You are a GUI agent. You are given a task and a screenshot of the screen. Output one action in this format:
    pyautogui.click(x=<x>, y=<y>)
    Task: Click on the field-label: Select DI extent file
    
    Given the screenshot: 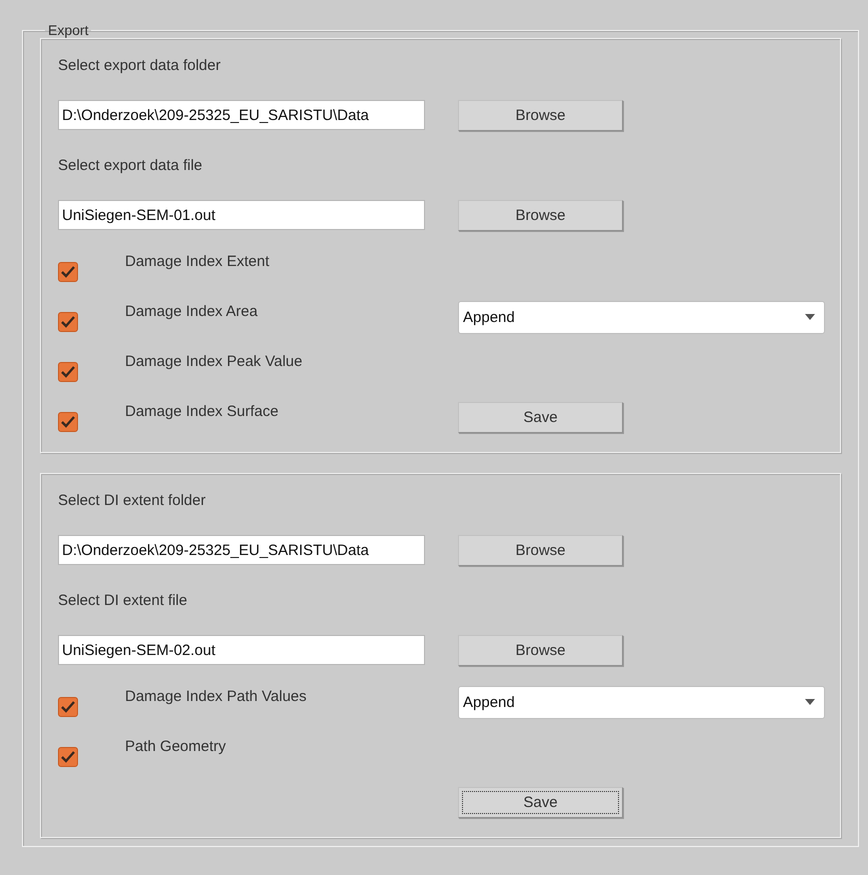 What is the action you would take?
    pyautogui.click(x=123, y=600)
    